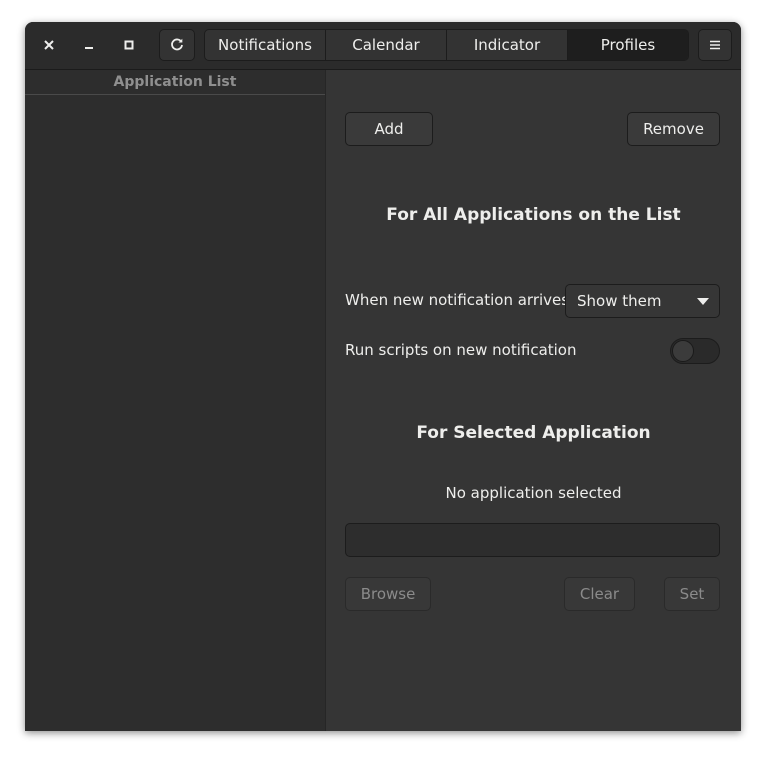 This screenshot has width=766, height=759. I want to click on script-path-input, so click(532, 540).